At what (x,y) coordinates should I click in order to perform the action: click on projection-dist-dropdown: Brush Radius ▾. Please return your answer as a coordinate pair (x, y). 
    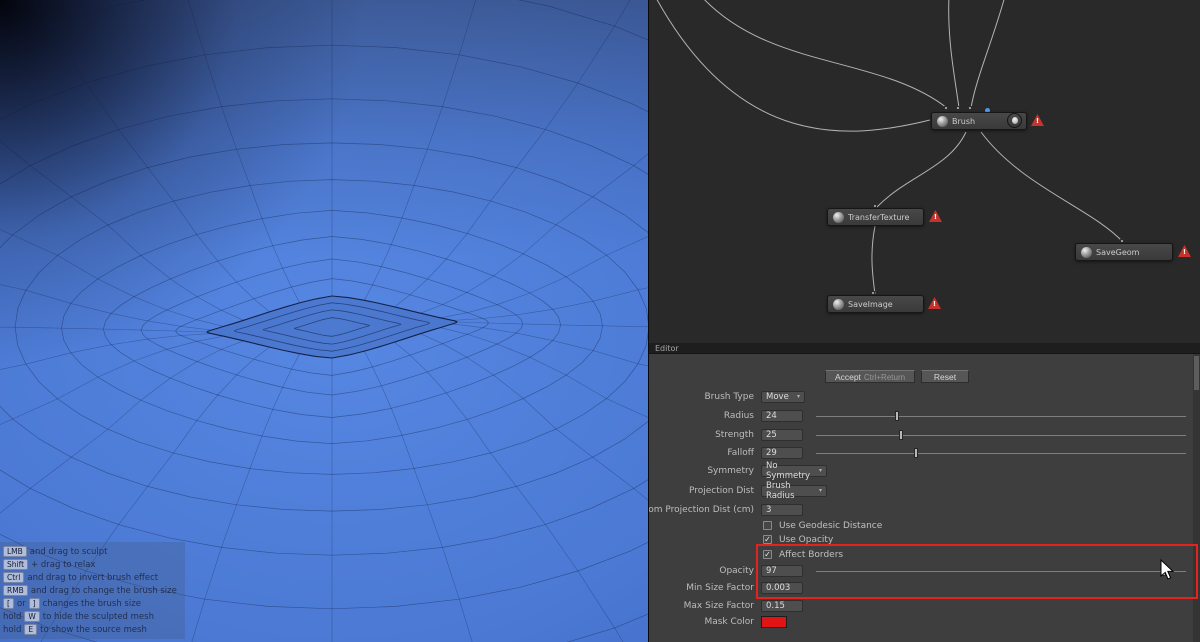
    Looking at the image, I should click on (794, 491).